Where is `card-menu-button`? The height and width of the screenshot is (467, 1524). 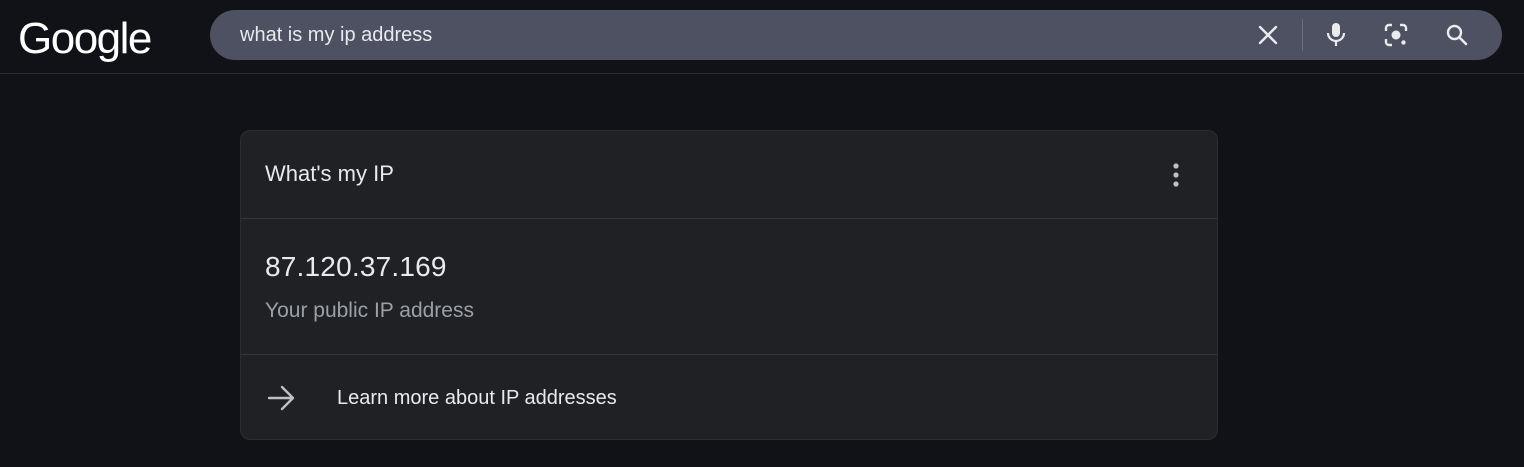 card-menu-button is located at coordinates (1176, 175).